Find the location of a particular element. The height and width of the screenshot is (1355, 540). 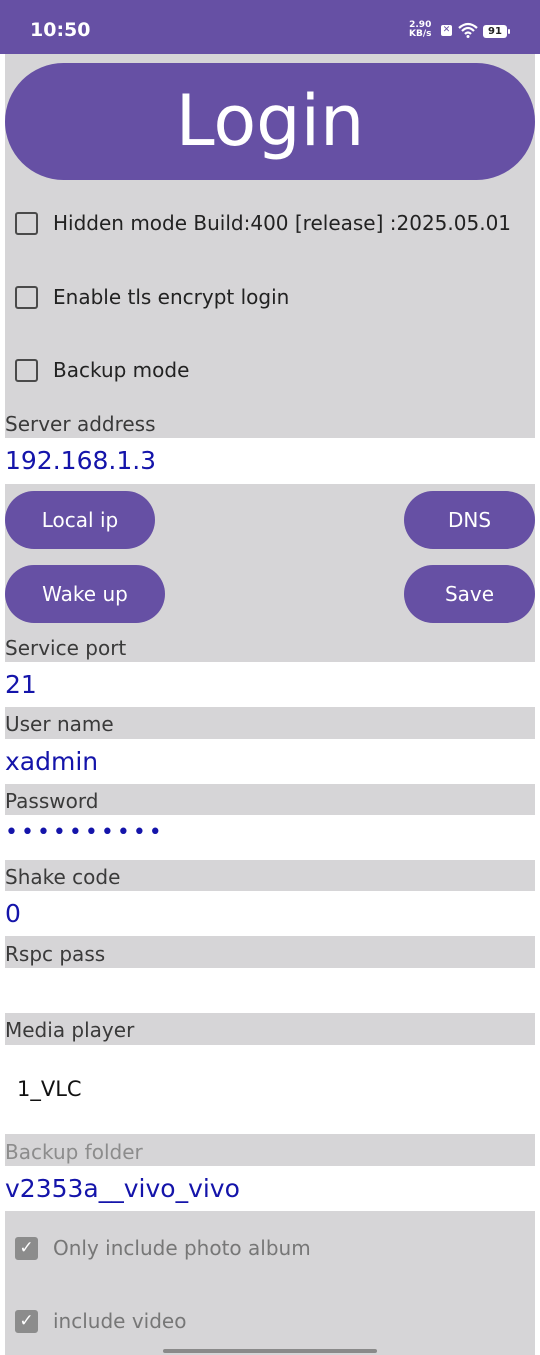

network-speed-unit: KB/s is located at coordinates (420, 34).